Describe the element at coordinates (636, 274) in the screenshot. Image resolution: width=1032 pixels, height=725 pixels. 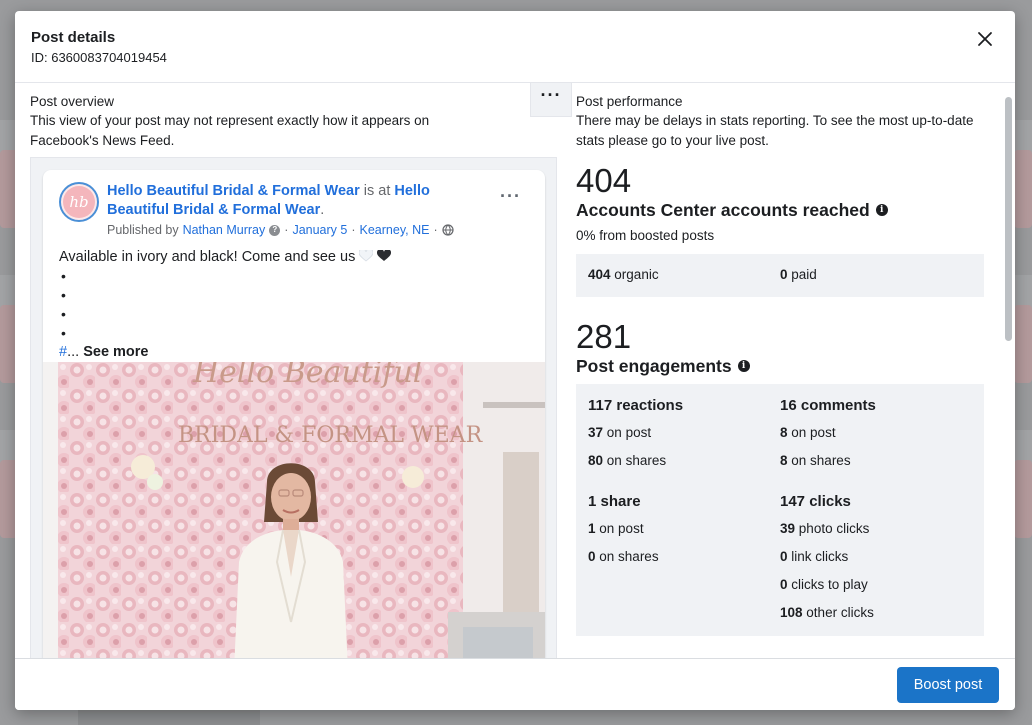
I see `organic-label: organic` at that location.